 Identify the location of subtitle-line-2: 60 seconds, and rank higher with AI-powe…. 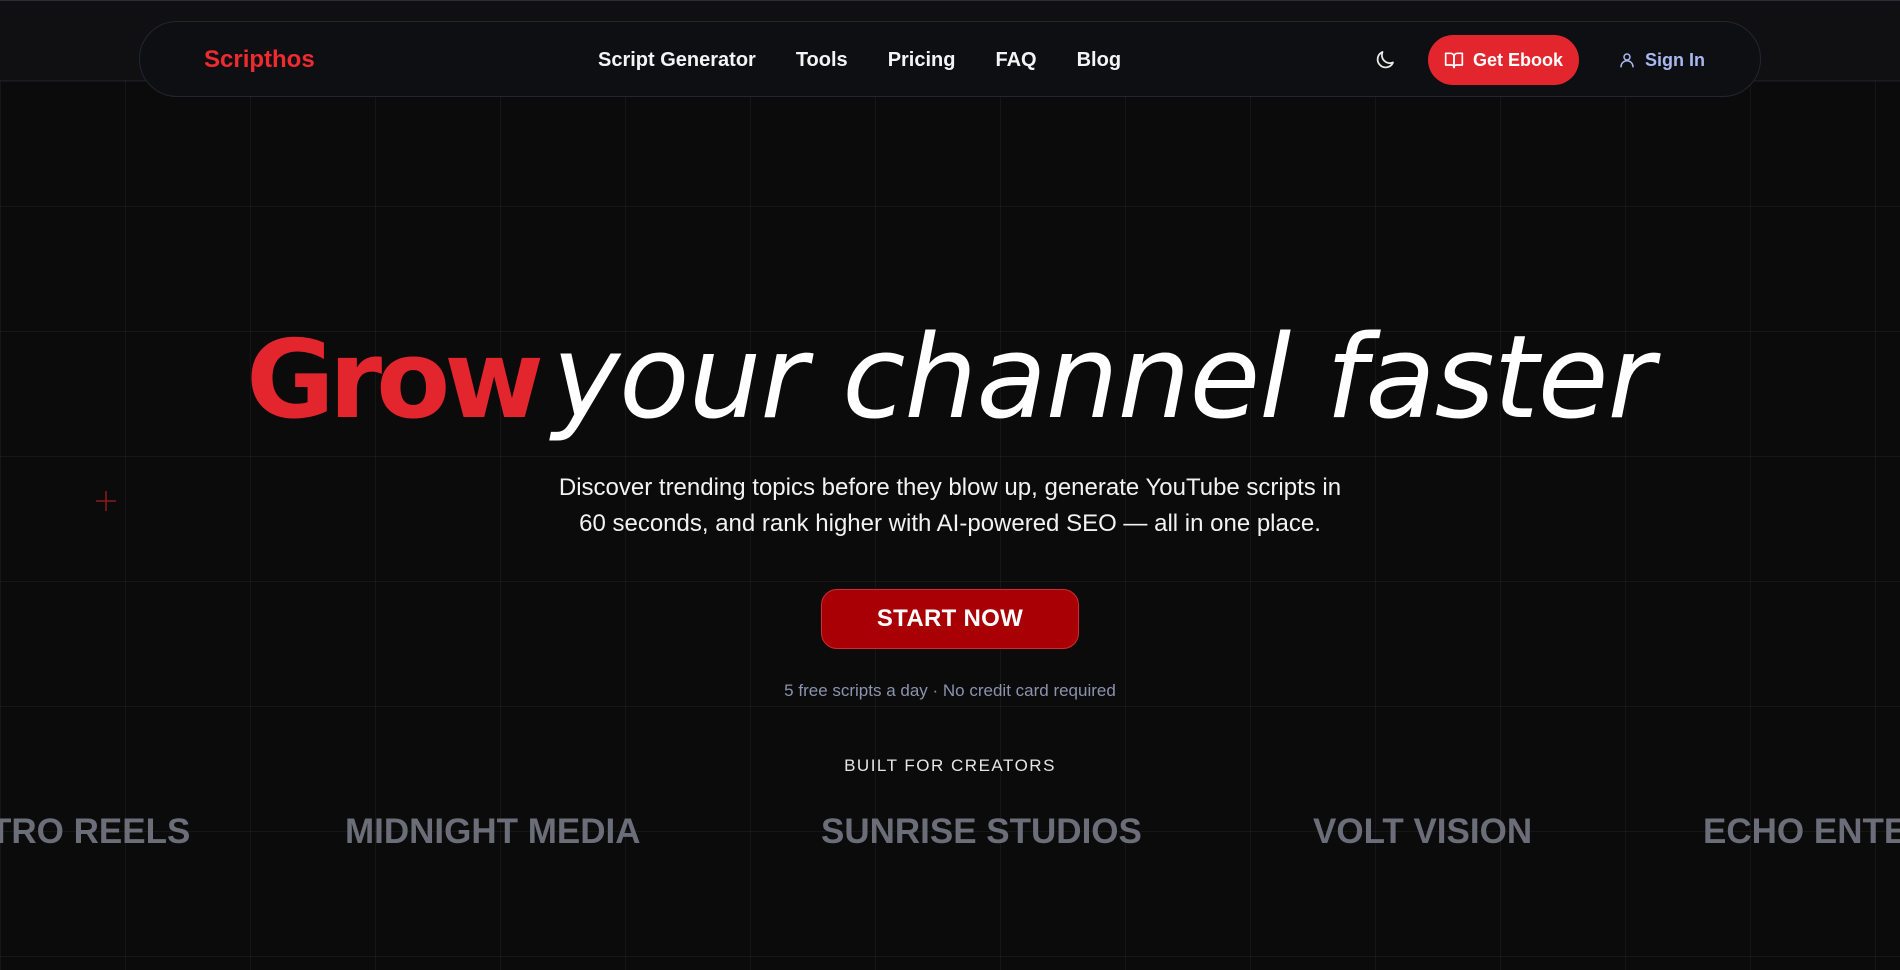
(950, 523).